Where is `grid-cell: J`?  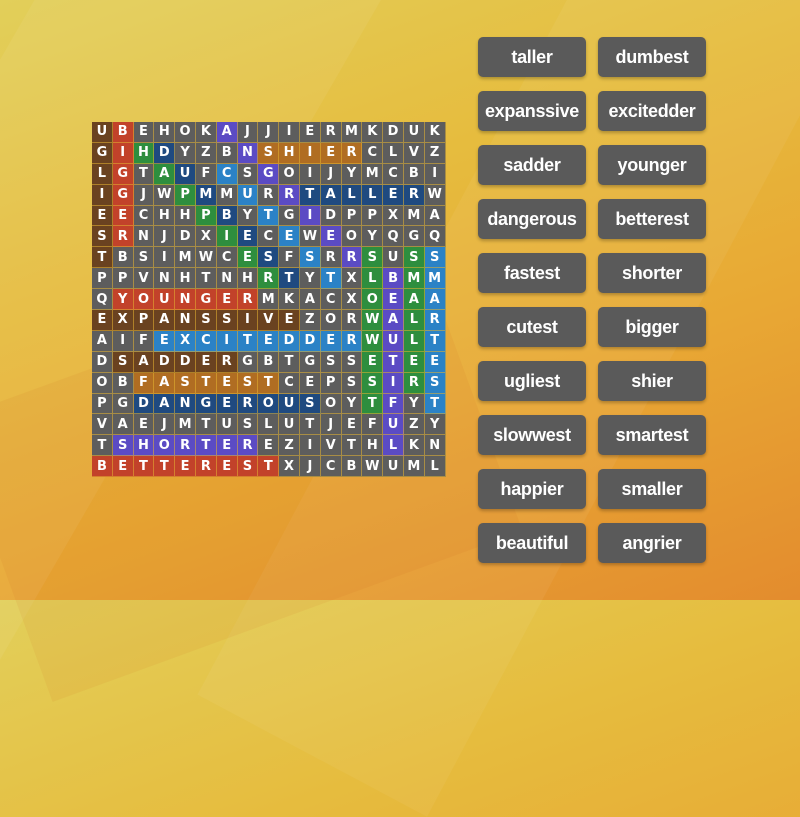 grid-cell: J is located at coordinates (165, 425).